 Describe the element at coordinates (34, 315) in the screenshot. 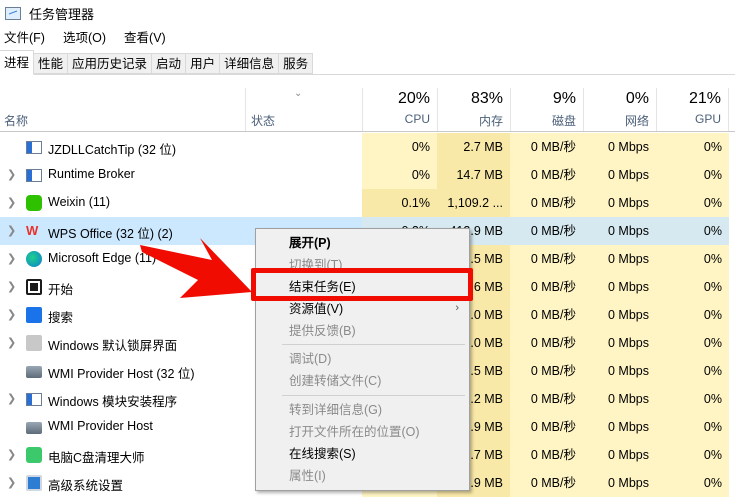

I see `search-icon` at that location.